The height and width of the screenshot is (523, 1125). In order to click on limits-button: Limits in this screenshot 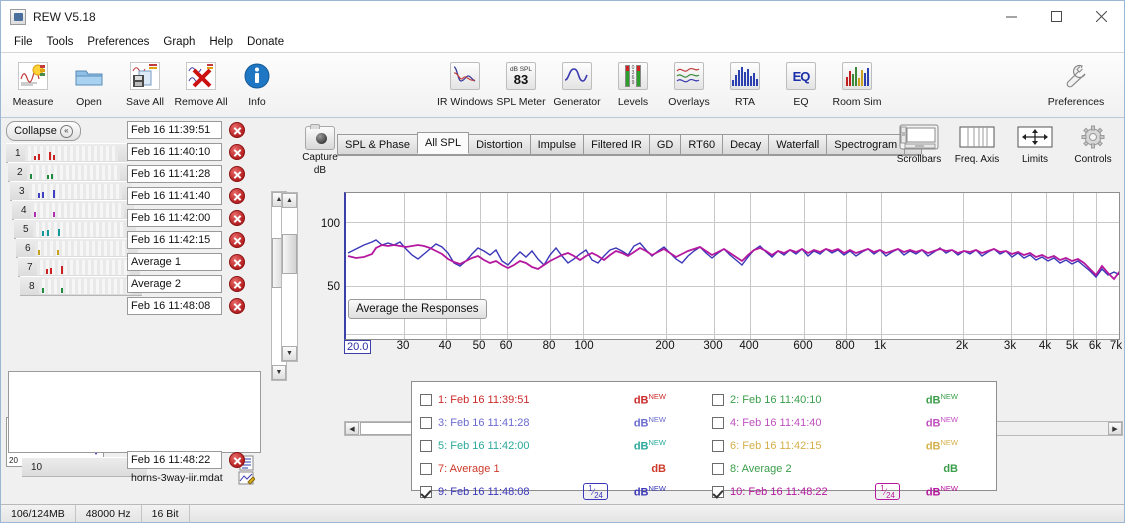, I will do `click(1035, 143)`.